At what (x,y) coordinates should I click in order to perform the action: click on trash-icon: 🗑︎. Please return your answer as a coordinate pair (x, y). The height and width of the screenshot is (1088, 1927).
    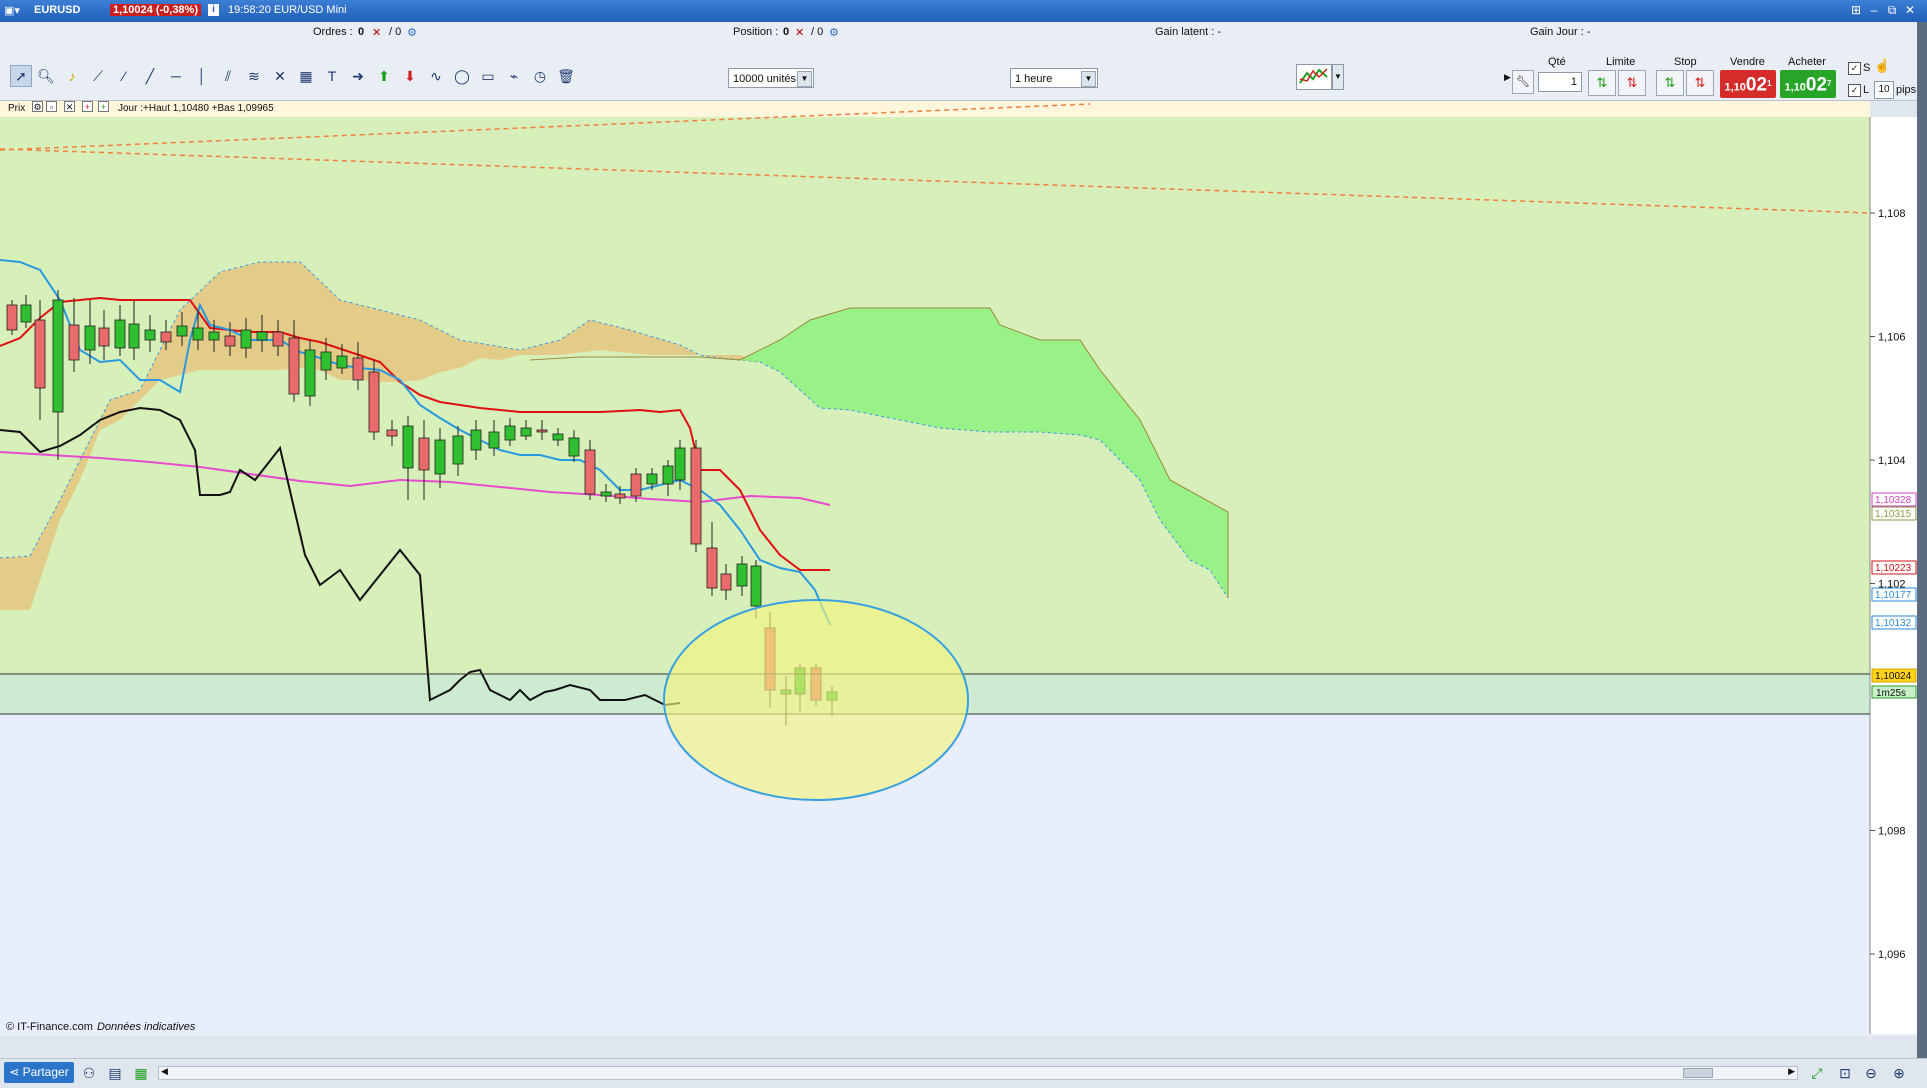
    Looking at the image, I should click on (566, 76).